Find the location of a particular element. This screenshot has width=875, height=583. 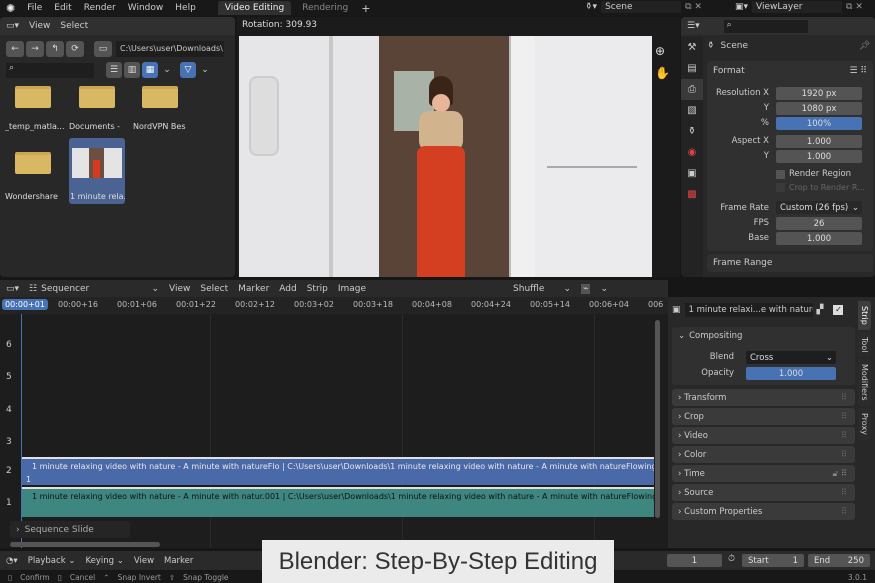

lock-icon: 🔓︎ is located at coordinates (836, 474).